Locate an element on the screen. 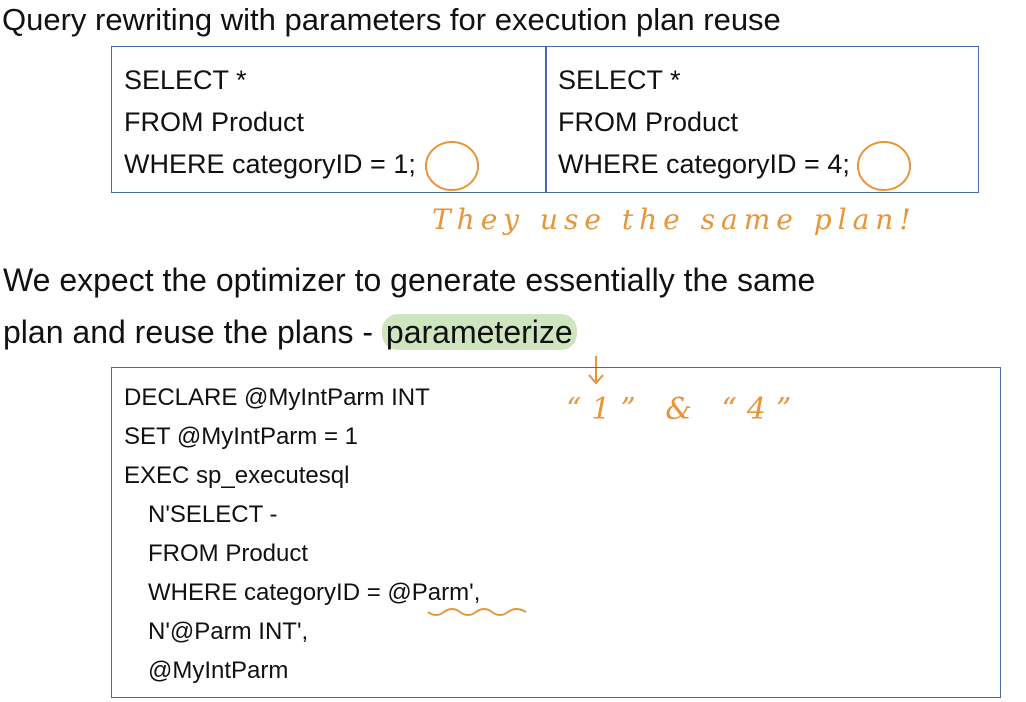 The width and height of the screenshot is (1026, 702). paragraph-text: plan and reuse the plans - is located at coordinates (192, 332).